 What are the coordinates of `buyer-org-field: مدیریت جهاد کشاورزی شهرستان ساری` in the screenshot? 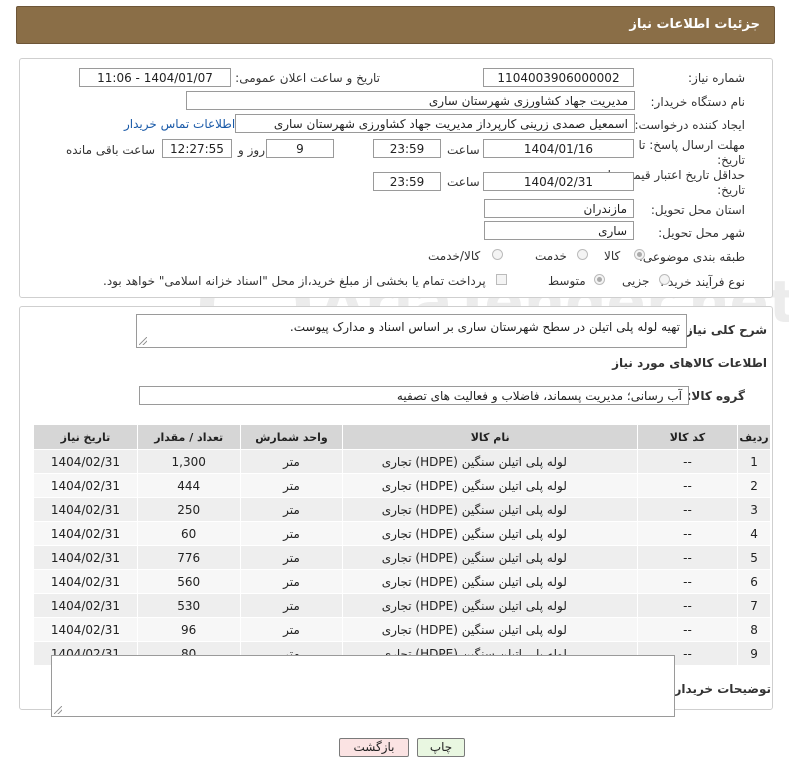 It's located at (410, 100).